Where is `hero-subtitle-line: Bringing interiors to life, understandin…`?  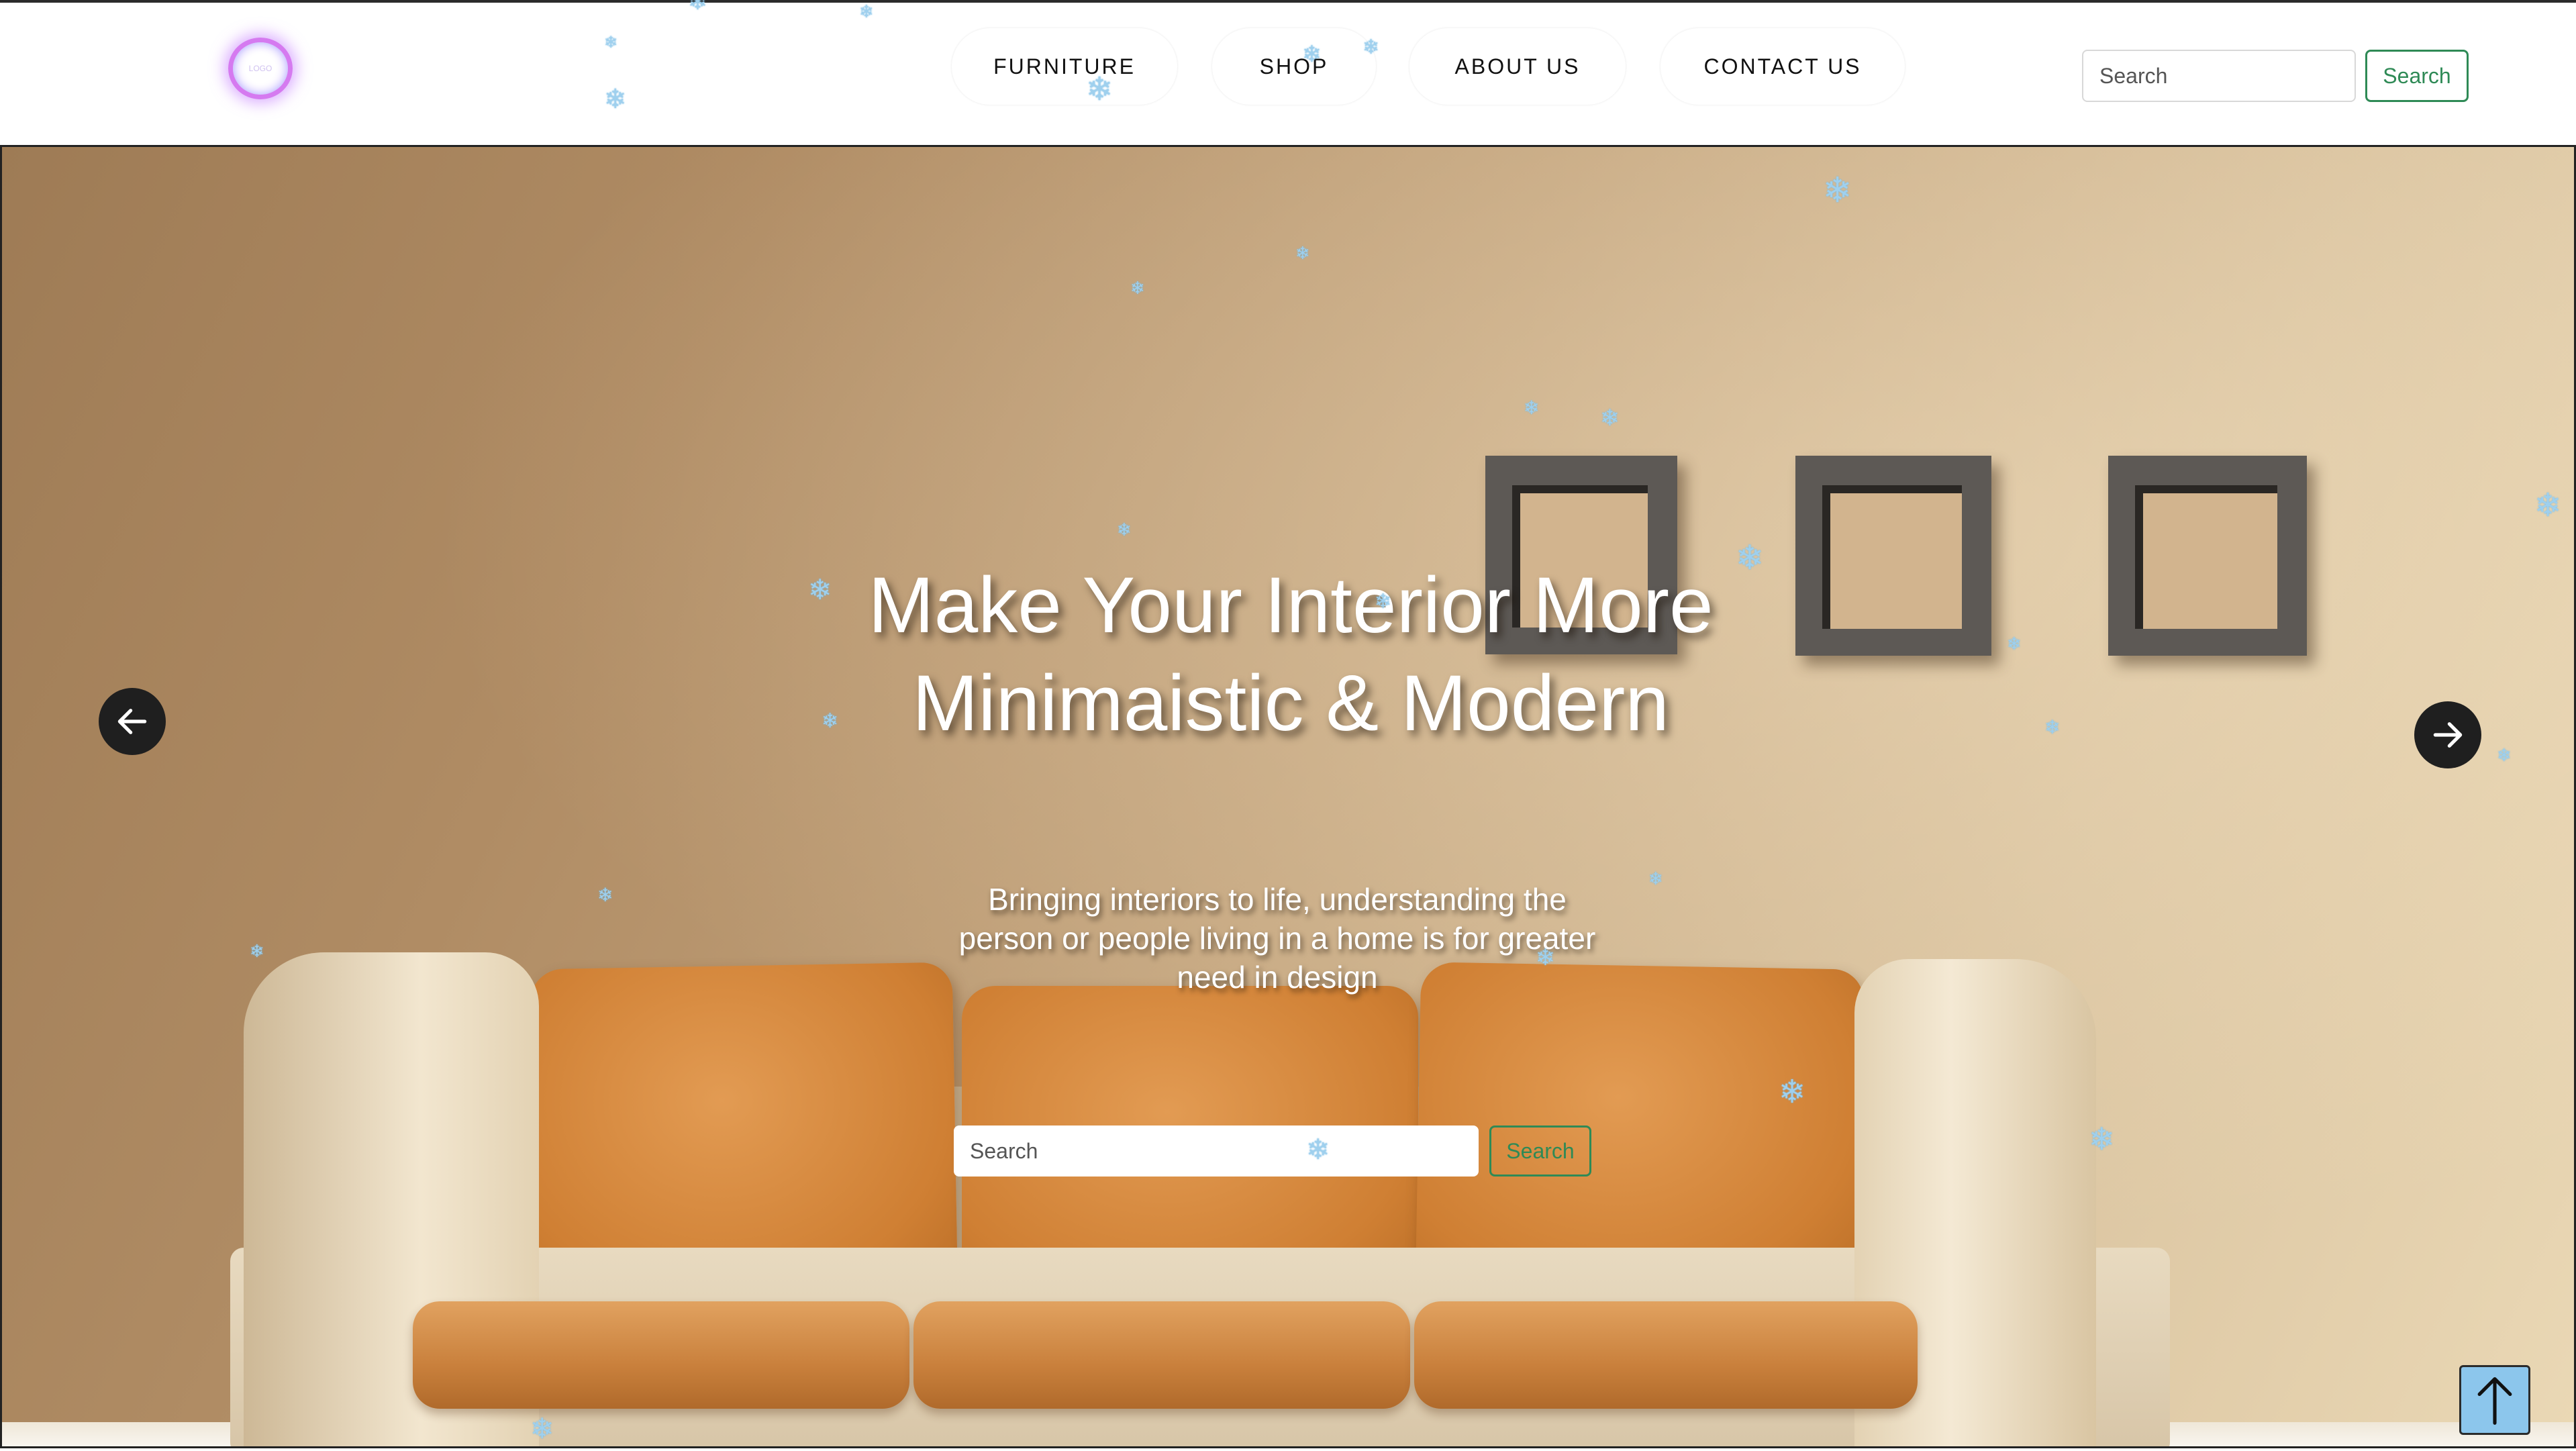
hero-subtitle-line: Bringing interiors to life, understandin… is located at coordinates (1277, 899).